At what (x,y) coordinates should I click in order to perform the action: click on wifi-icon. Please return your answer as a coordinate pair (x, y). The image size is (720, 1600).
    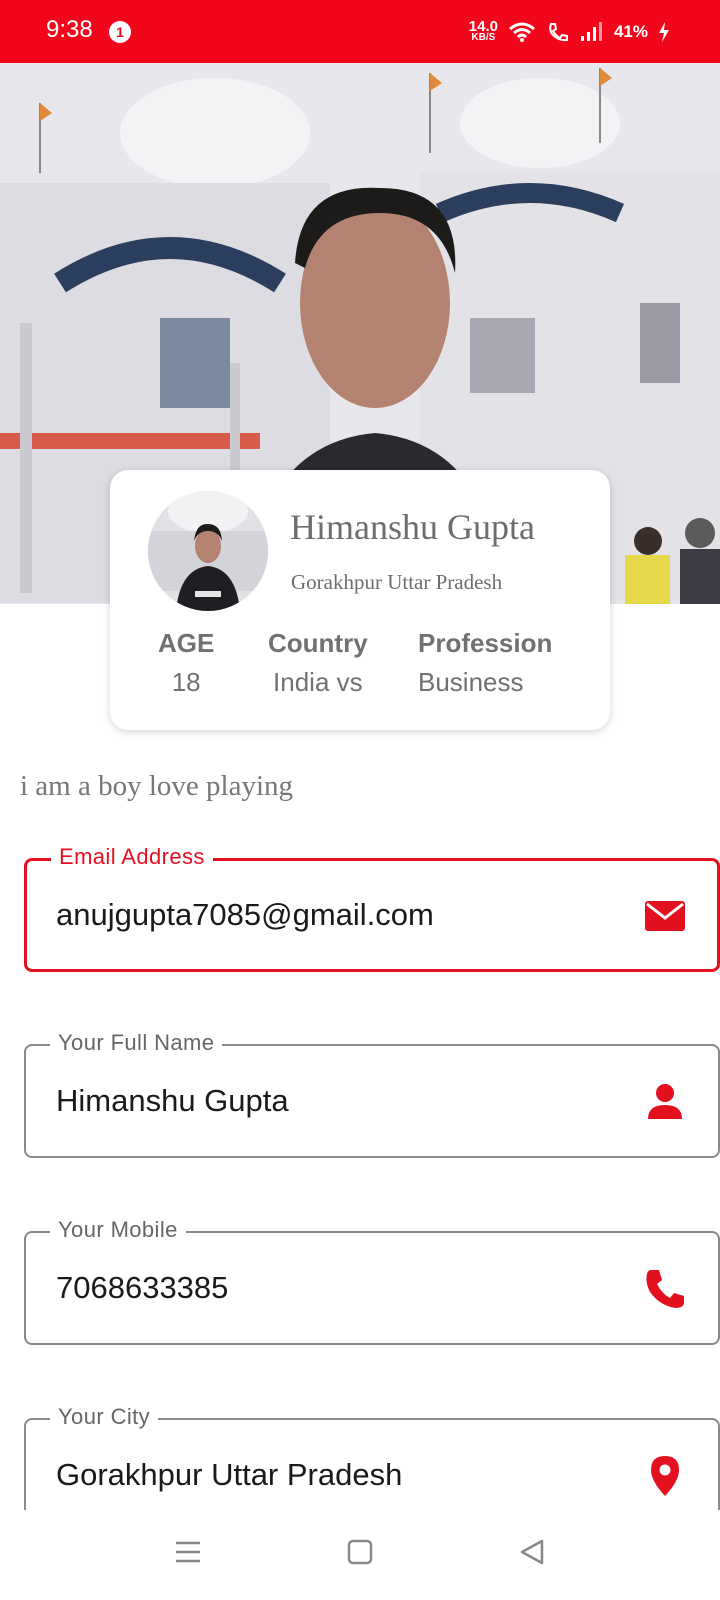
    Looking at the image, I should click on (522, 32).